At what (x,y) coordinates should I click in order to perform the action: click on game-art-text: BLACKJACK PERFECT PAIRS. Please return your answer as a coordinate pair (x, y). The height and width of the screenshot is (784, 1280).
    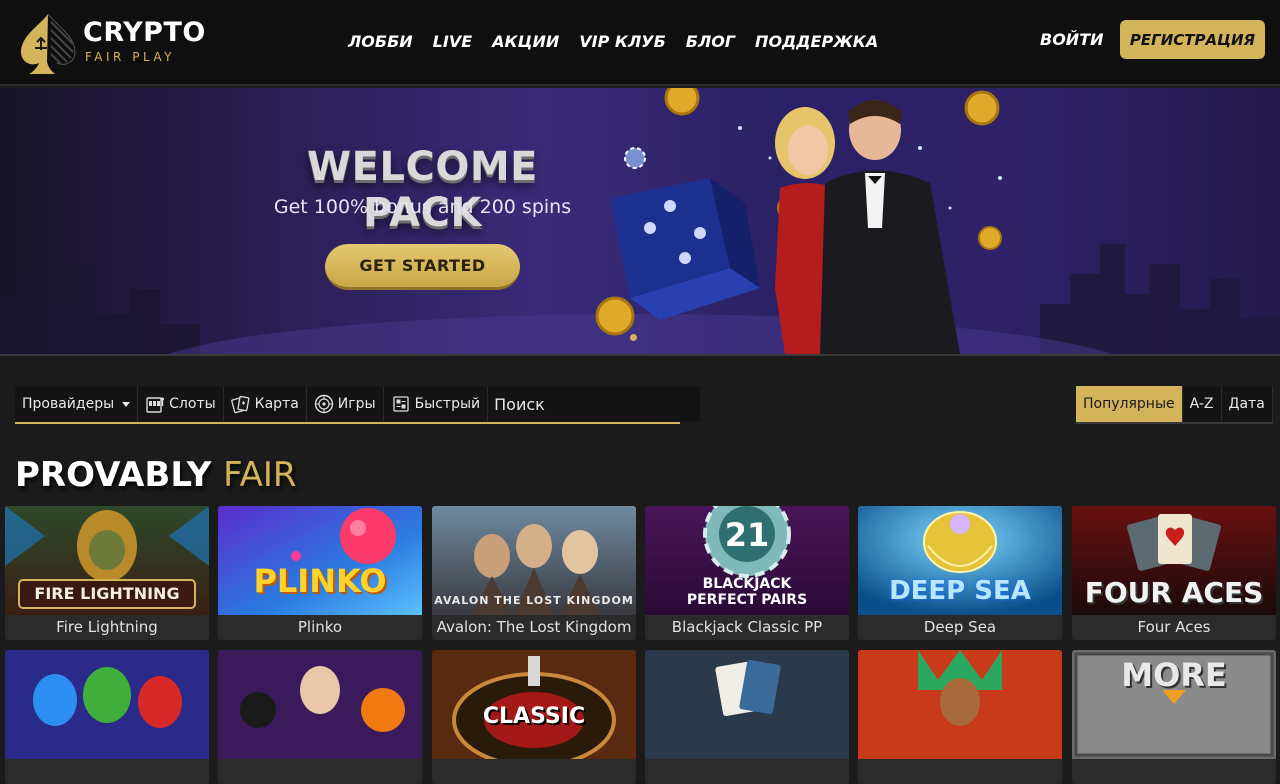
    Looking at the image, I should click on (747, 592).